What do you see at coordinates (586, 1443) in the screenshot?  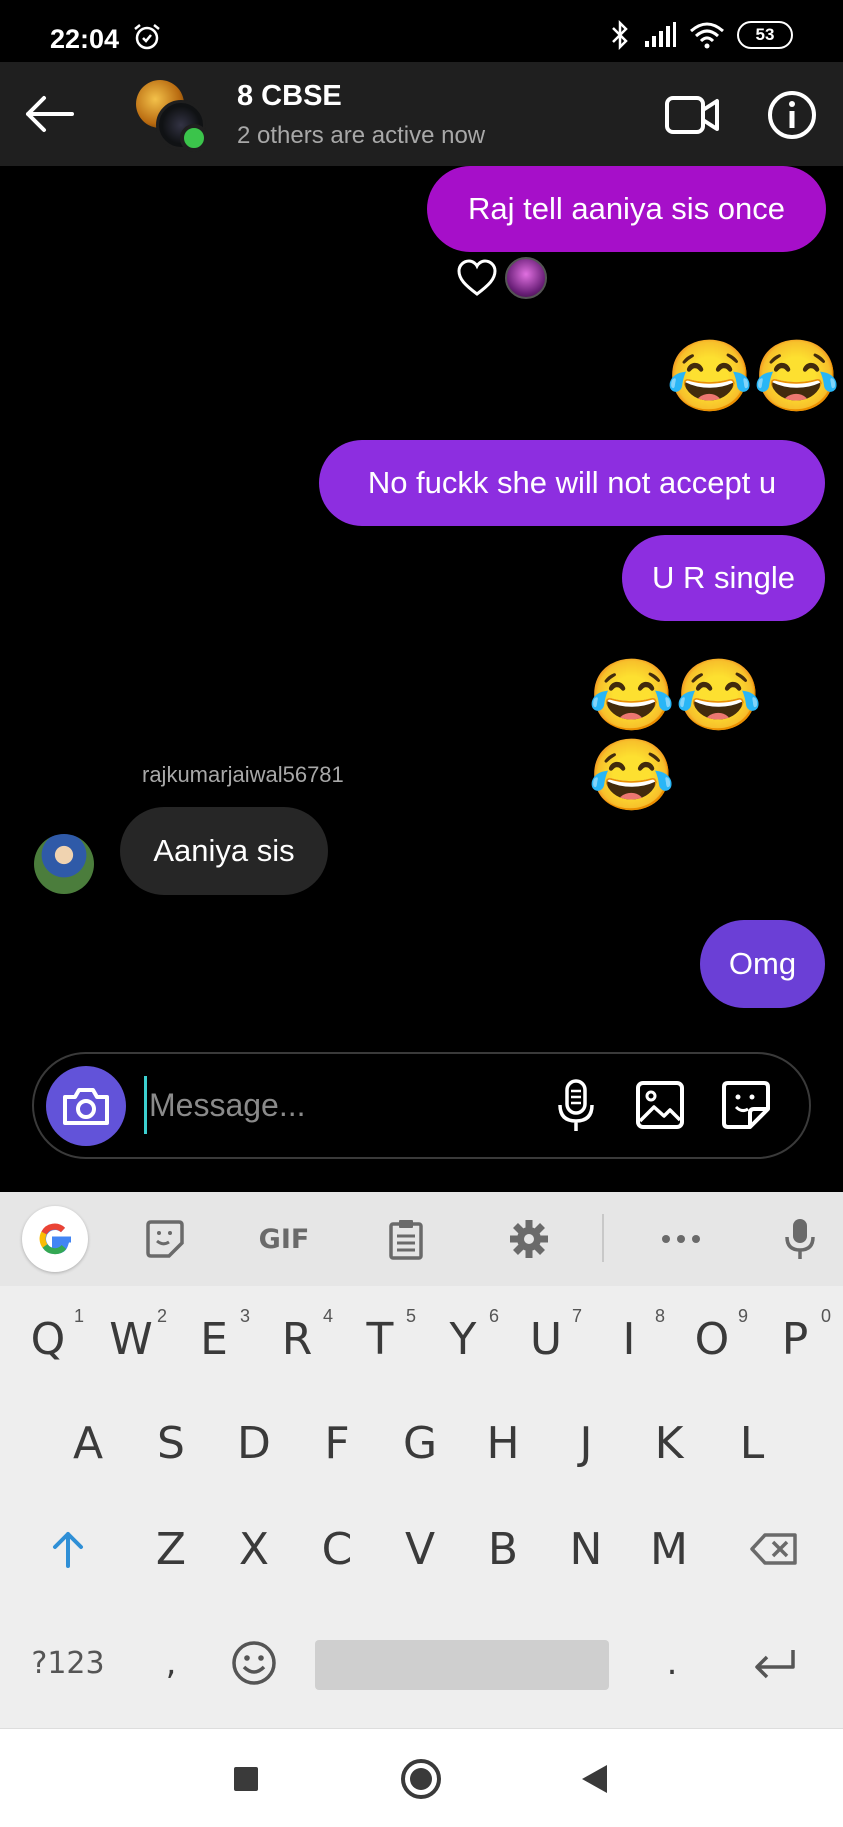 I see `key-j: J` at bounding box center [586, 1443].